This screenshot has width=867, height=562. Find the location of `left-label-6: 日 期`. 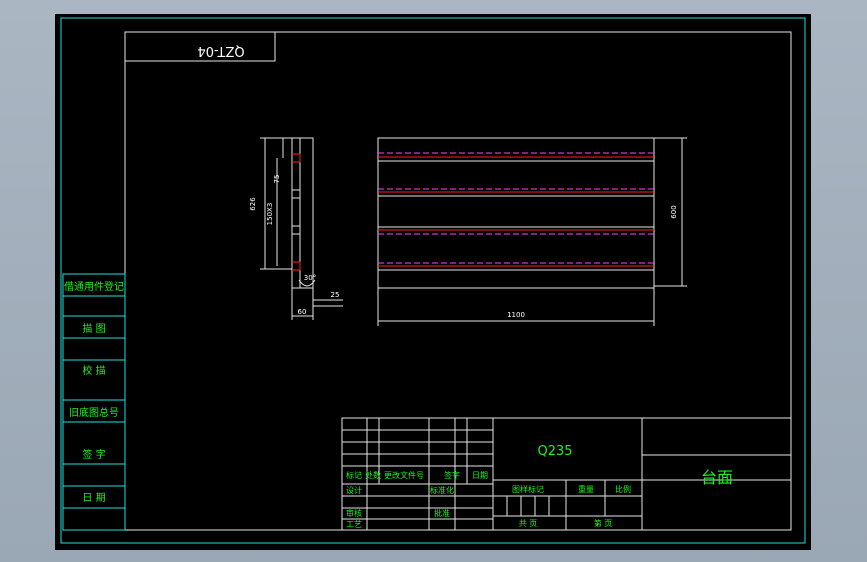

left-label-6: 日 期 is located at coordinates (93, 498).